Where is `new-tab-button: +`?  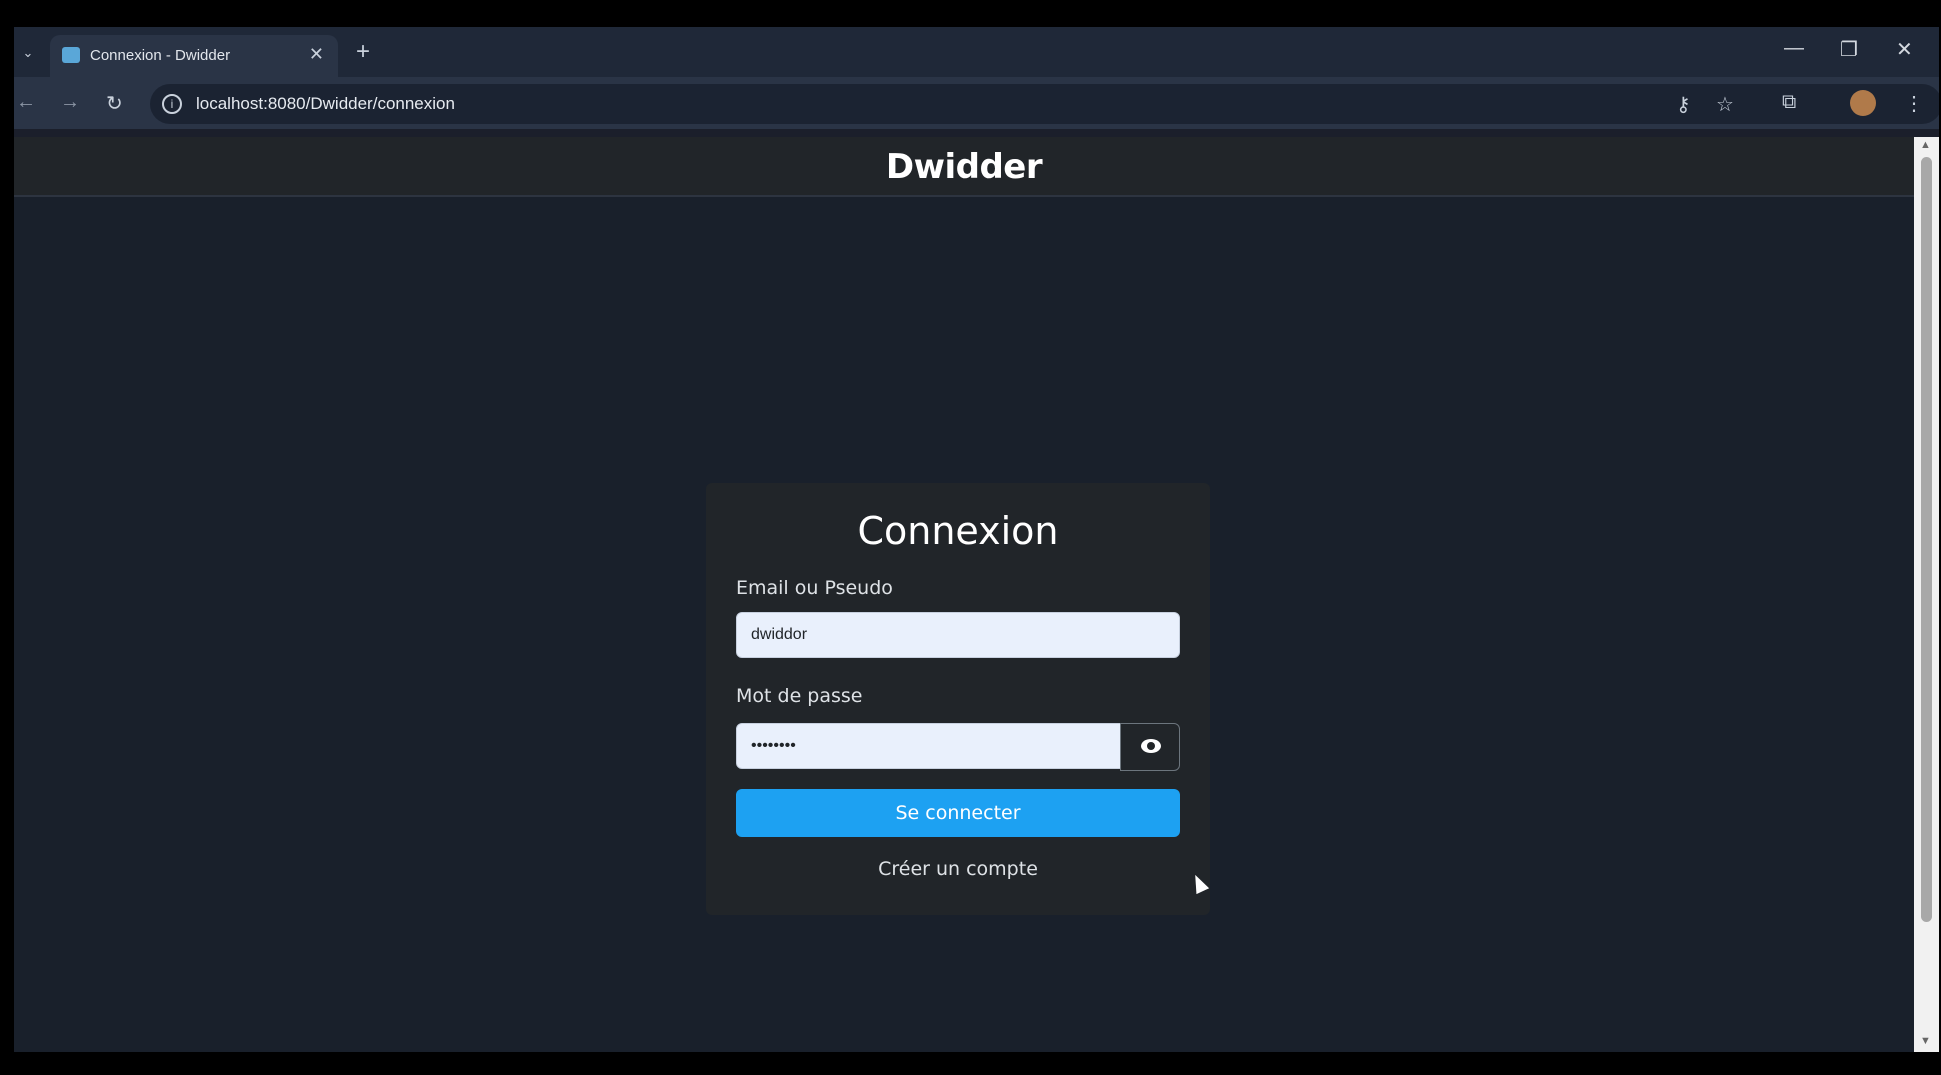
new-tab-button: + is located at coordinates (363, 52).